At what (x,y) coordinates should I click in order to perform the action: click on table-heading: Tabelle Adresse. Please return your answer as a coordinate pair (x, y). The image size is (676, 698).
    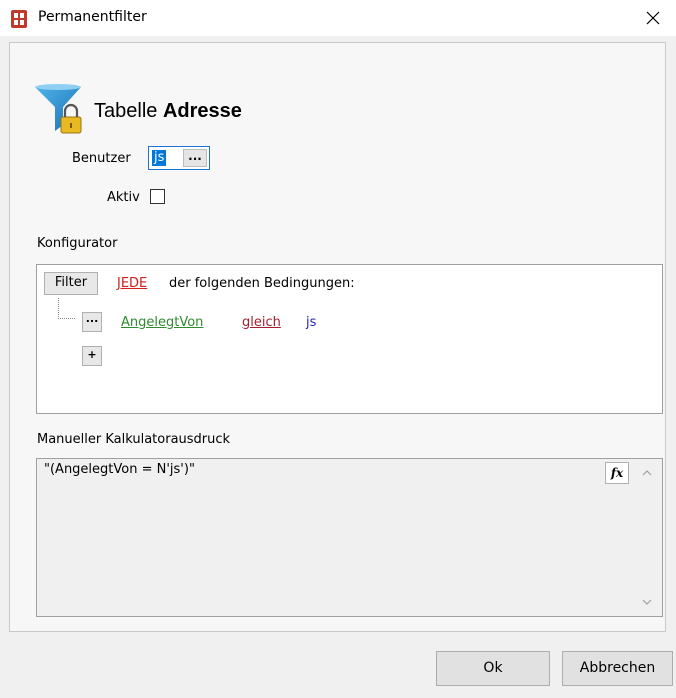
    Looking at the image, I should click on (168, 111).